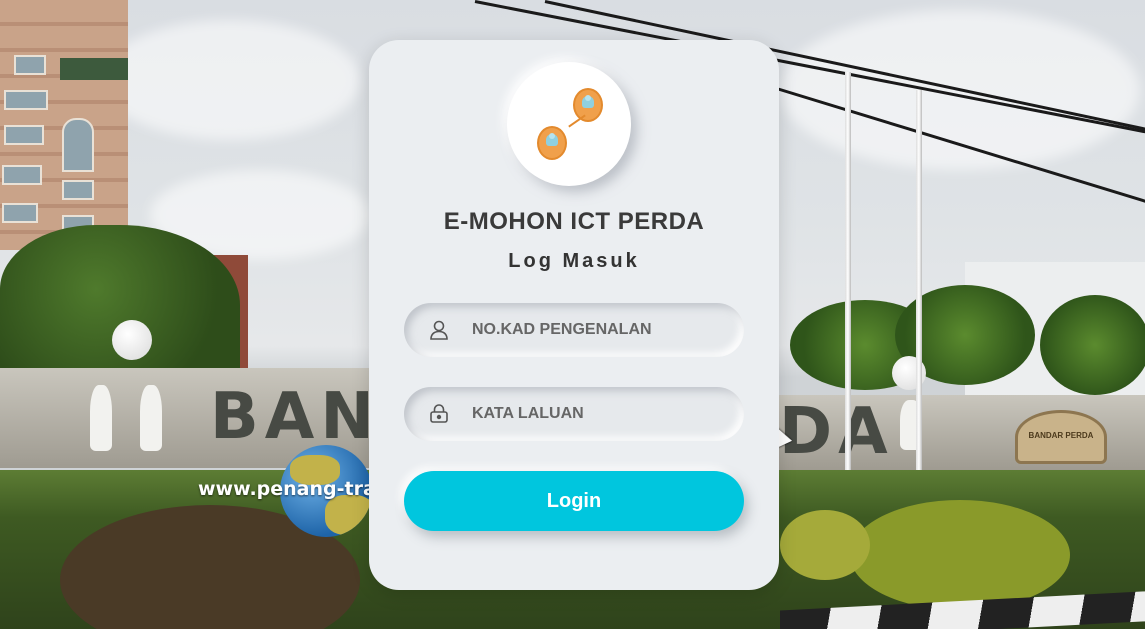  What do you see at coordinates (607, 330) in the screenshot?
I see `ic-number-input` at bounding box center [607, 330].